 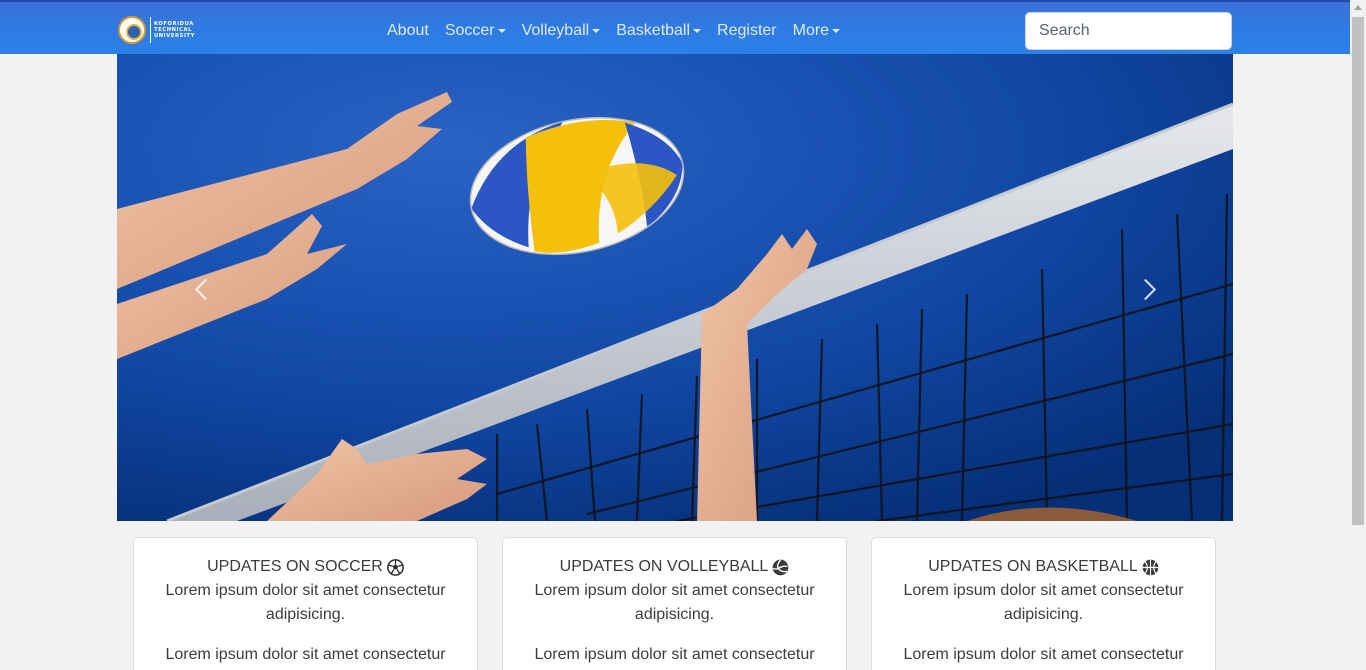 I want to click on card-title-row: UPDATES ON VOLLEYBALL, so click(x=674, y=567).